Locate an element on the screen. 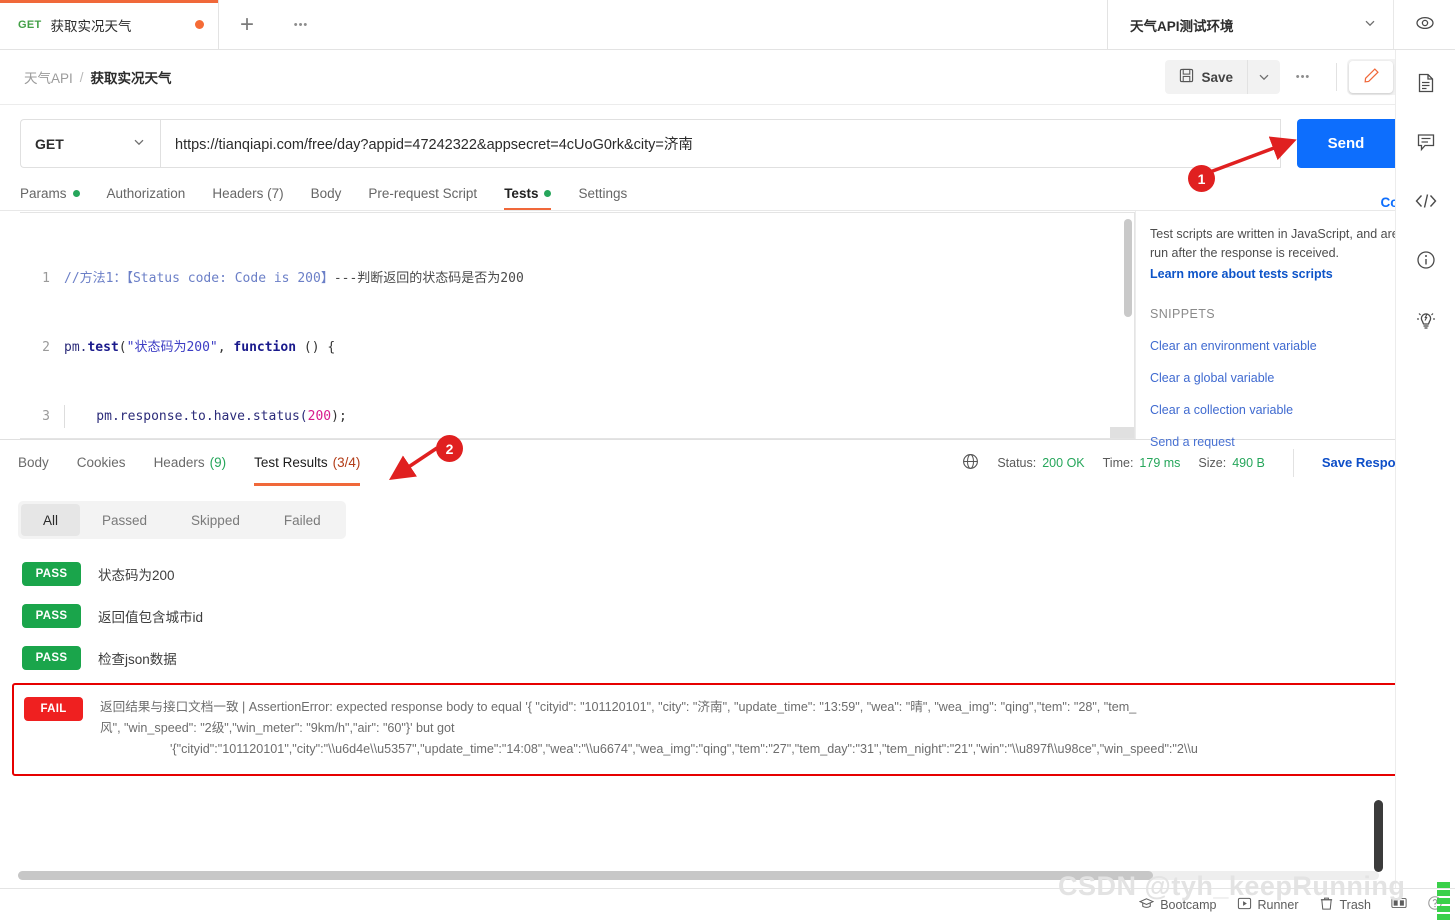 This screenshot has width=1455, height=920. floppy-disk-icon is located at coordinates (1186, 77).